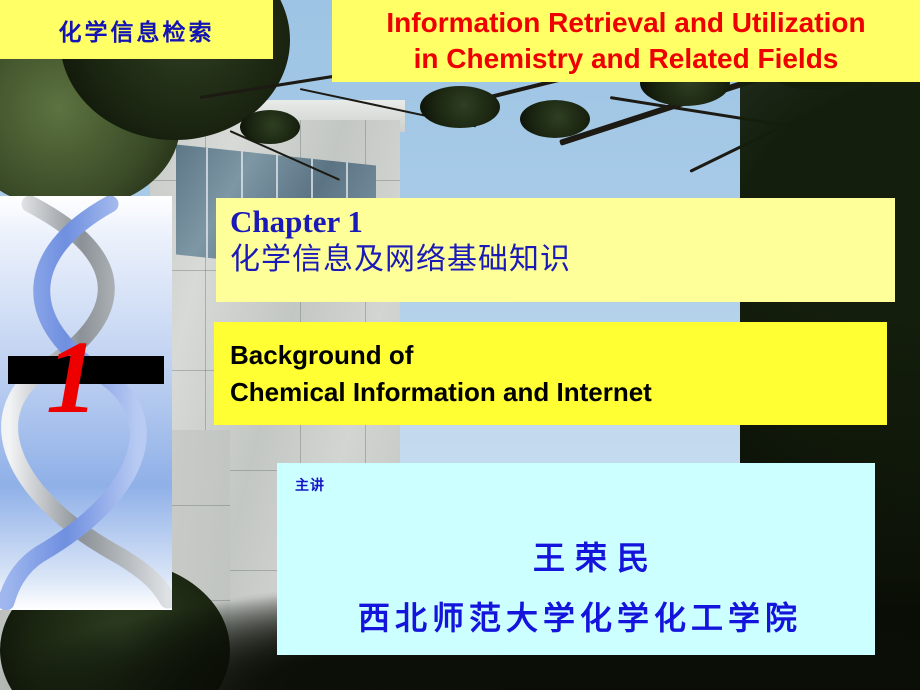 The image size is (920, 690). What do you see at coordinates (310, 486) in the screenshot?
I see `presenter-label: 主讲` at bounding box center [310, 486].